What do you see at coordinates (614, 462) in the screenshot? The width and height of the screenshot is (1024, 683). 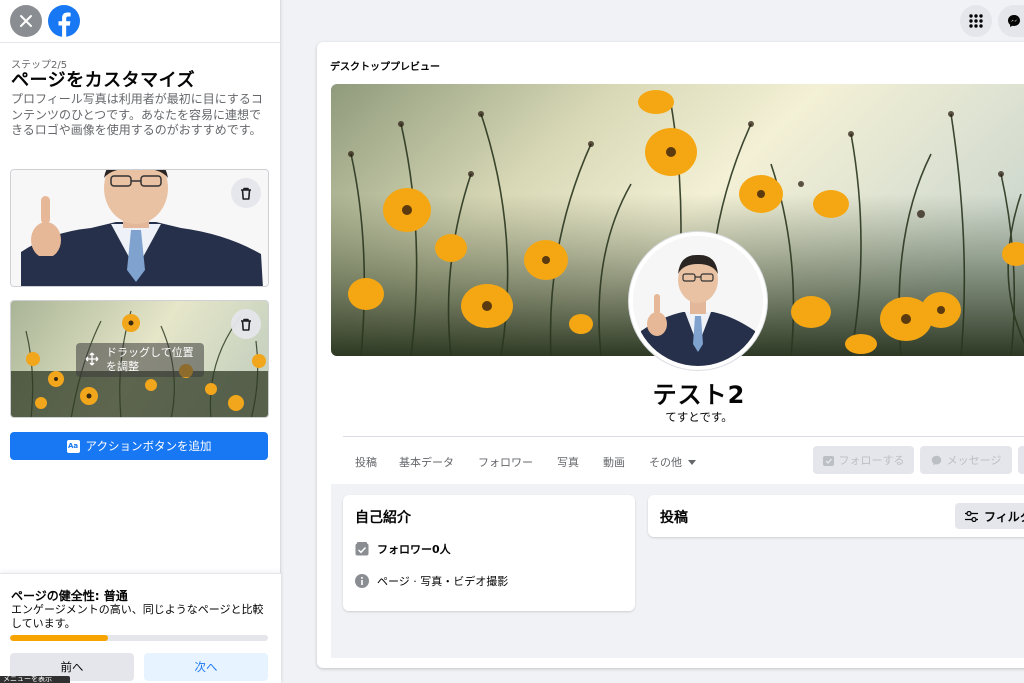 I see `tab-videos: 動画` at bounding box center [614, 462].